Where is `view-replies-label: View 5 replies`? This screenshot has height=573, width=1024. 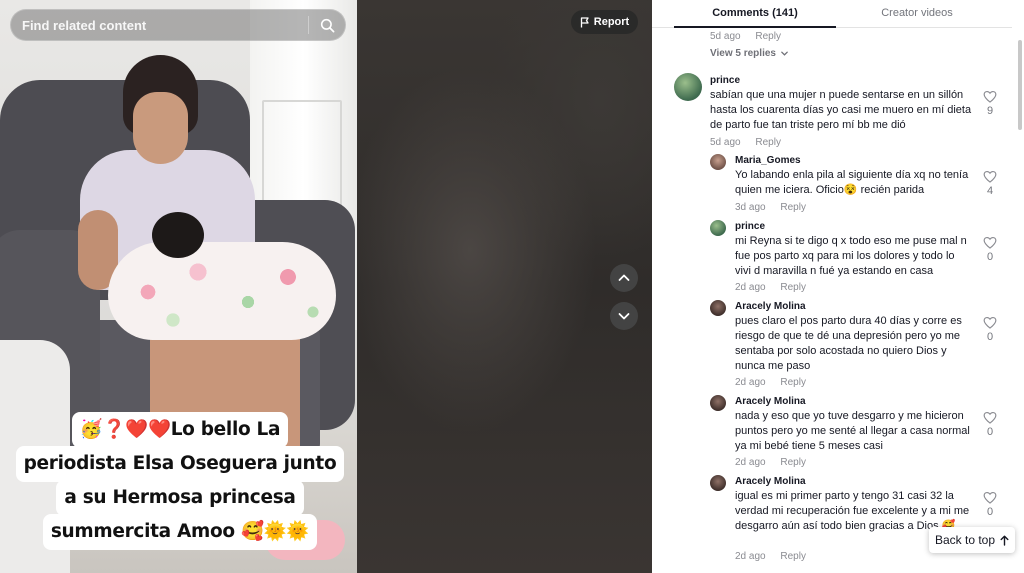 view-replies-label: View 5 replies is located at coordinates (743, 53).